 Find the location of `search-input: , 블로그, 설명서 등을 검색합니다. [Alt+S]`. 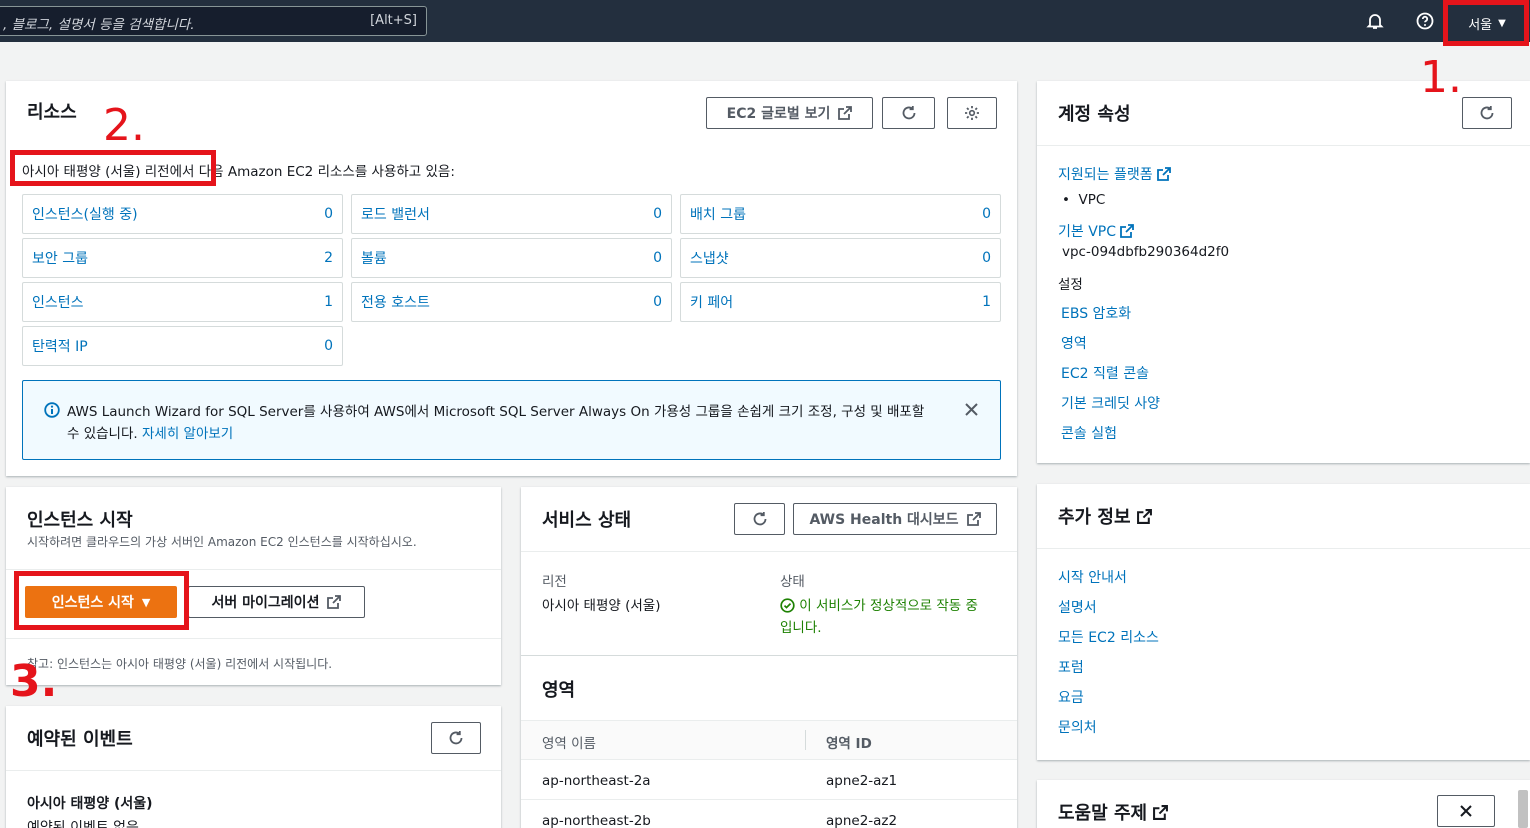

search-input: , 블로그, 설명서 등을 검색합니다. [Alt+S] is located at coordinates (213, 21).